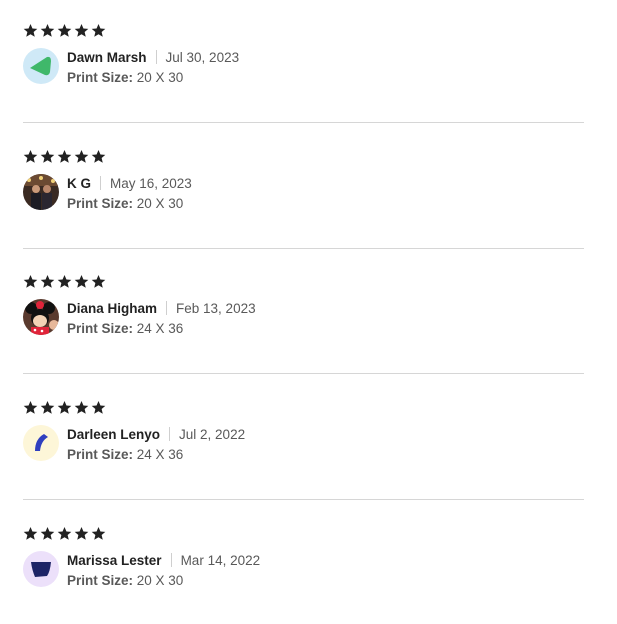 This screenshot has width=617, height=624. I want to click on reviewer-name: K G, so click(79, 183).